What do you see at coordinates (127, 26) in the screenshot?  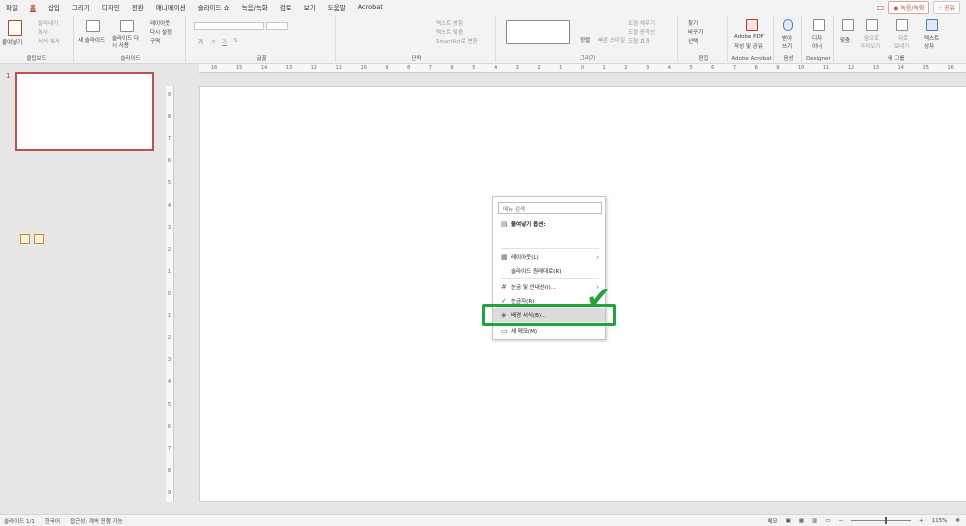 I see `reuse-slide-icon` at bounding box center [127, 26].